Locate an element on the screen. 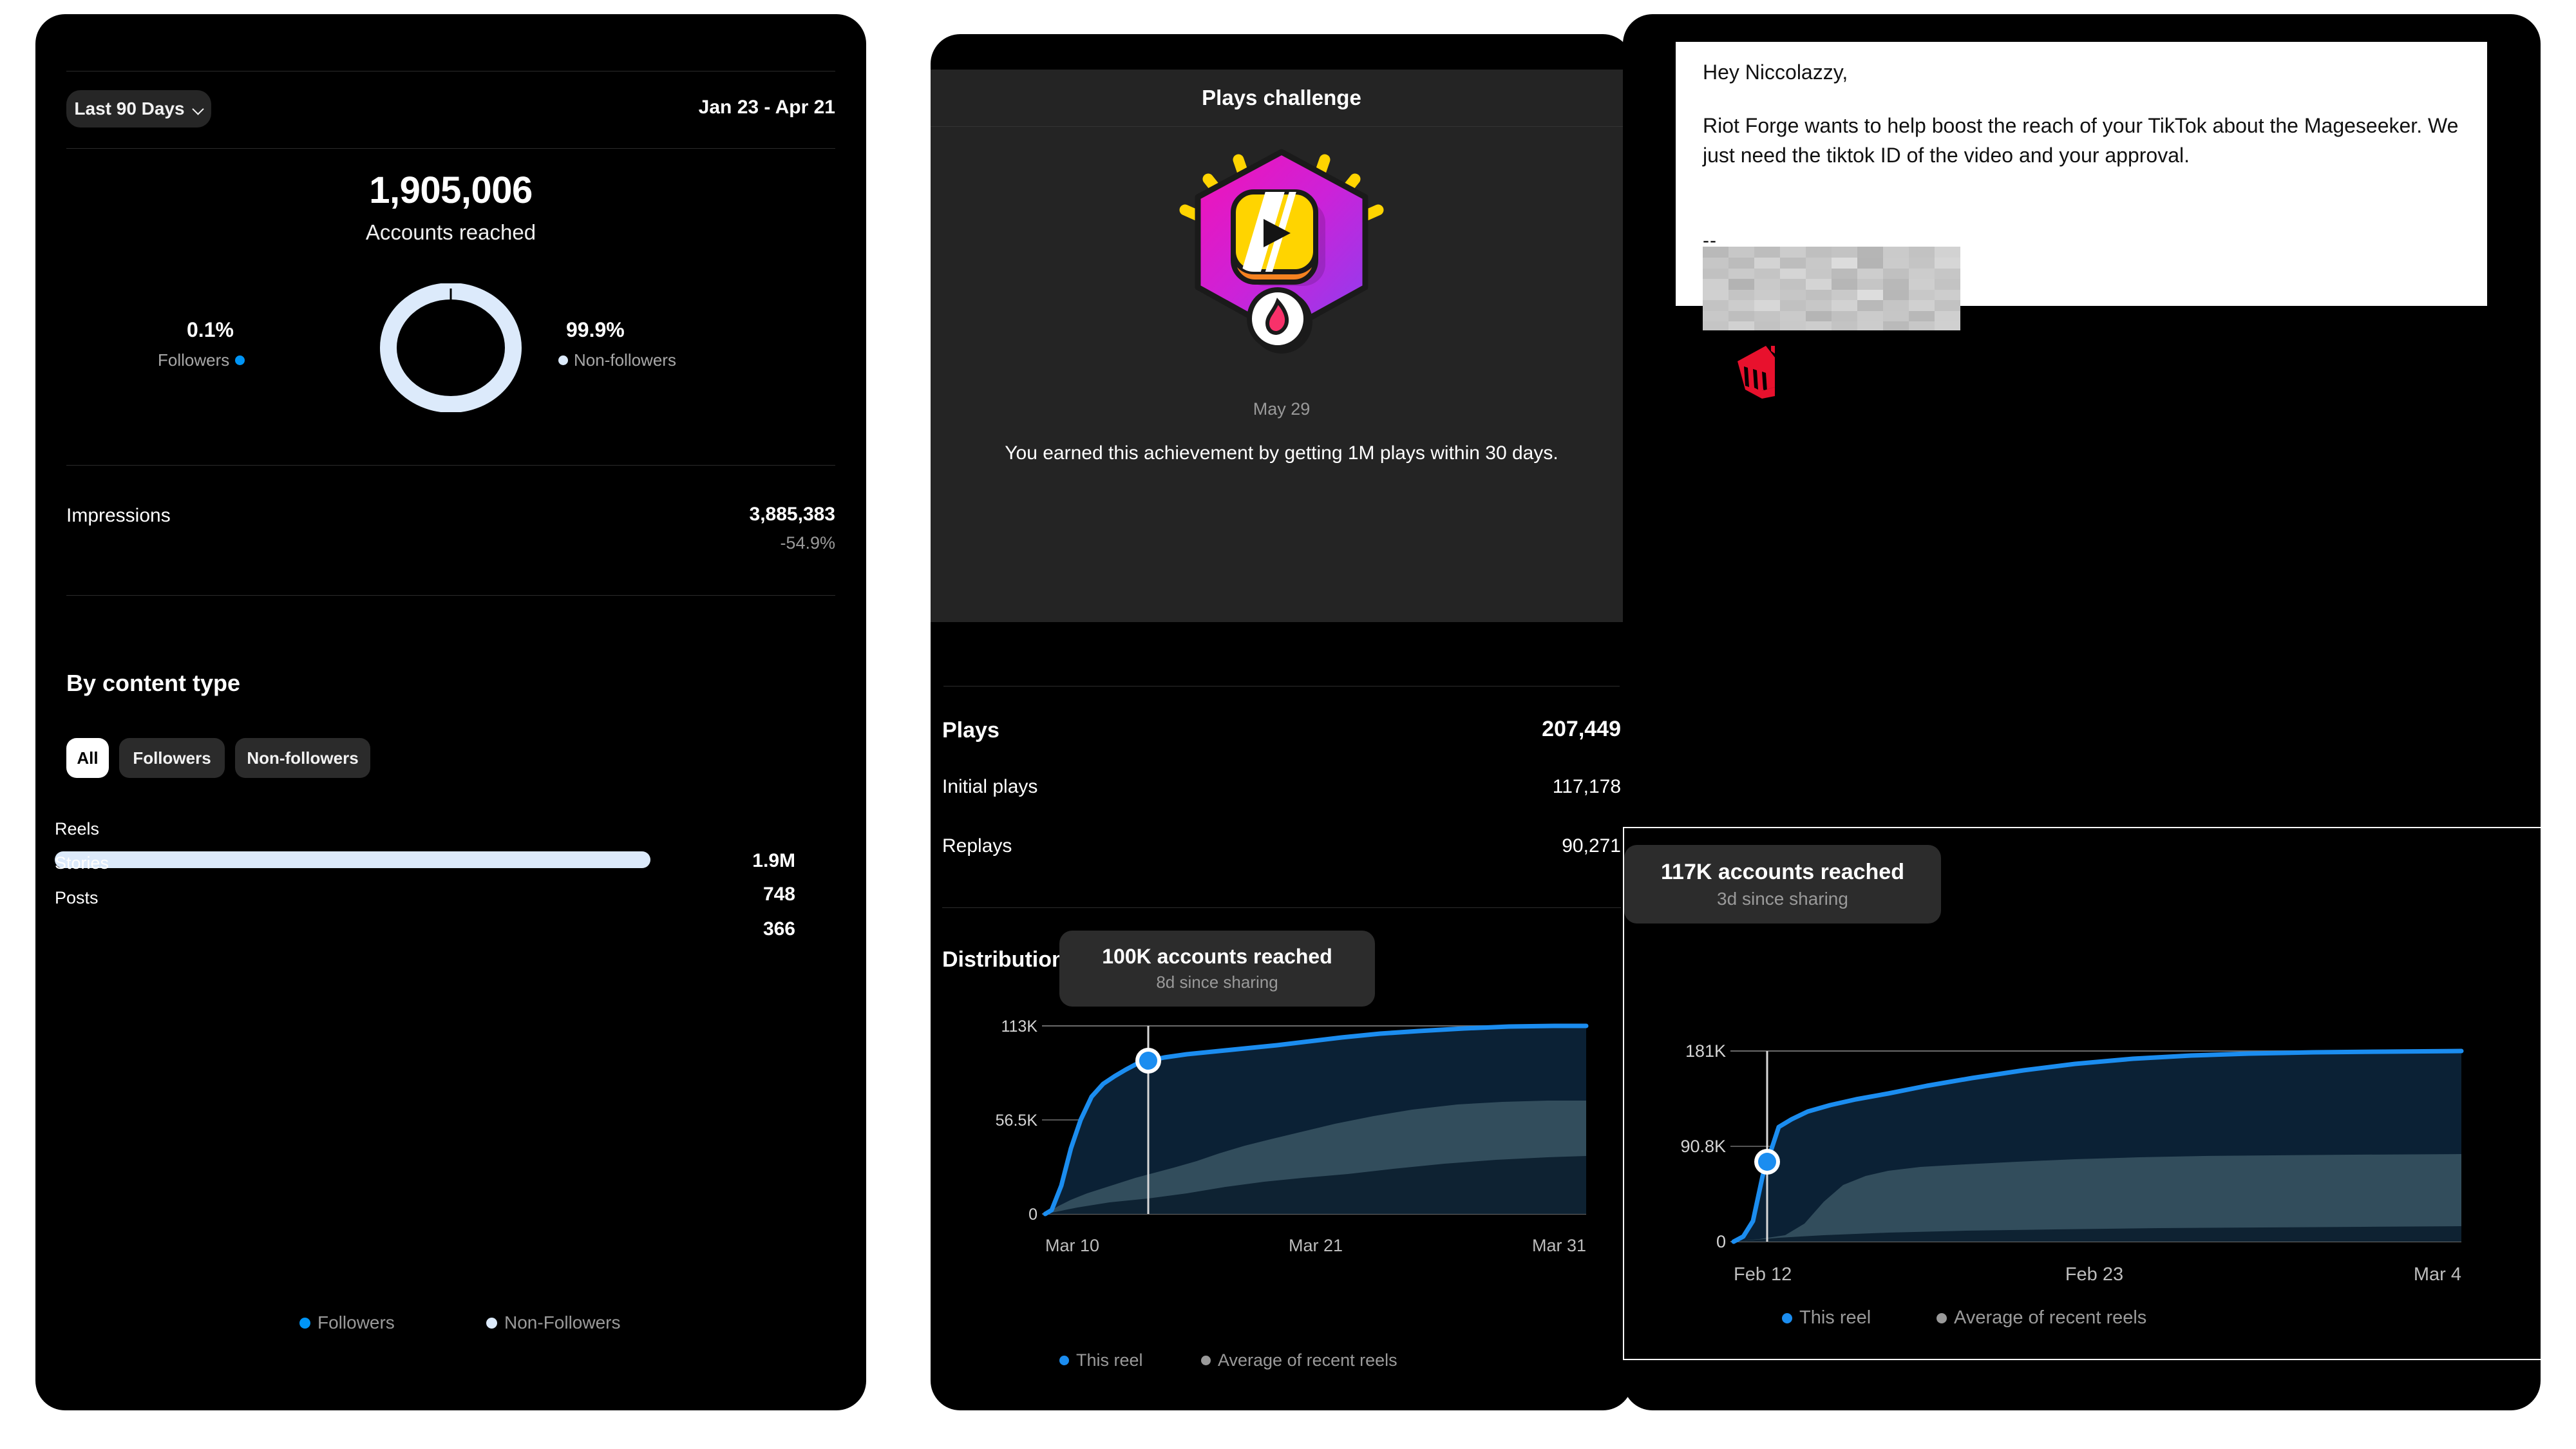 This screenshot has width=2576, height=1449. content-row-label-stories: Stories is located at coordinates (82, 863).